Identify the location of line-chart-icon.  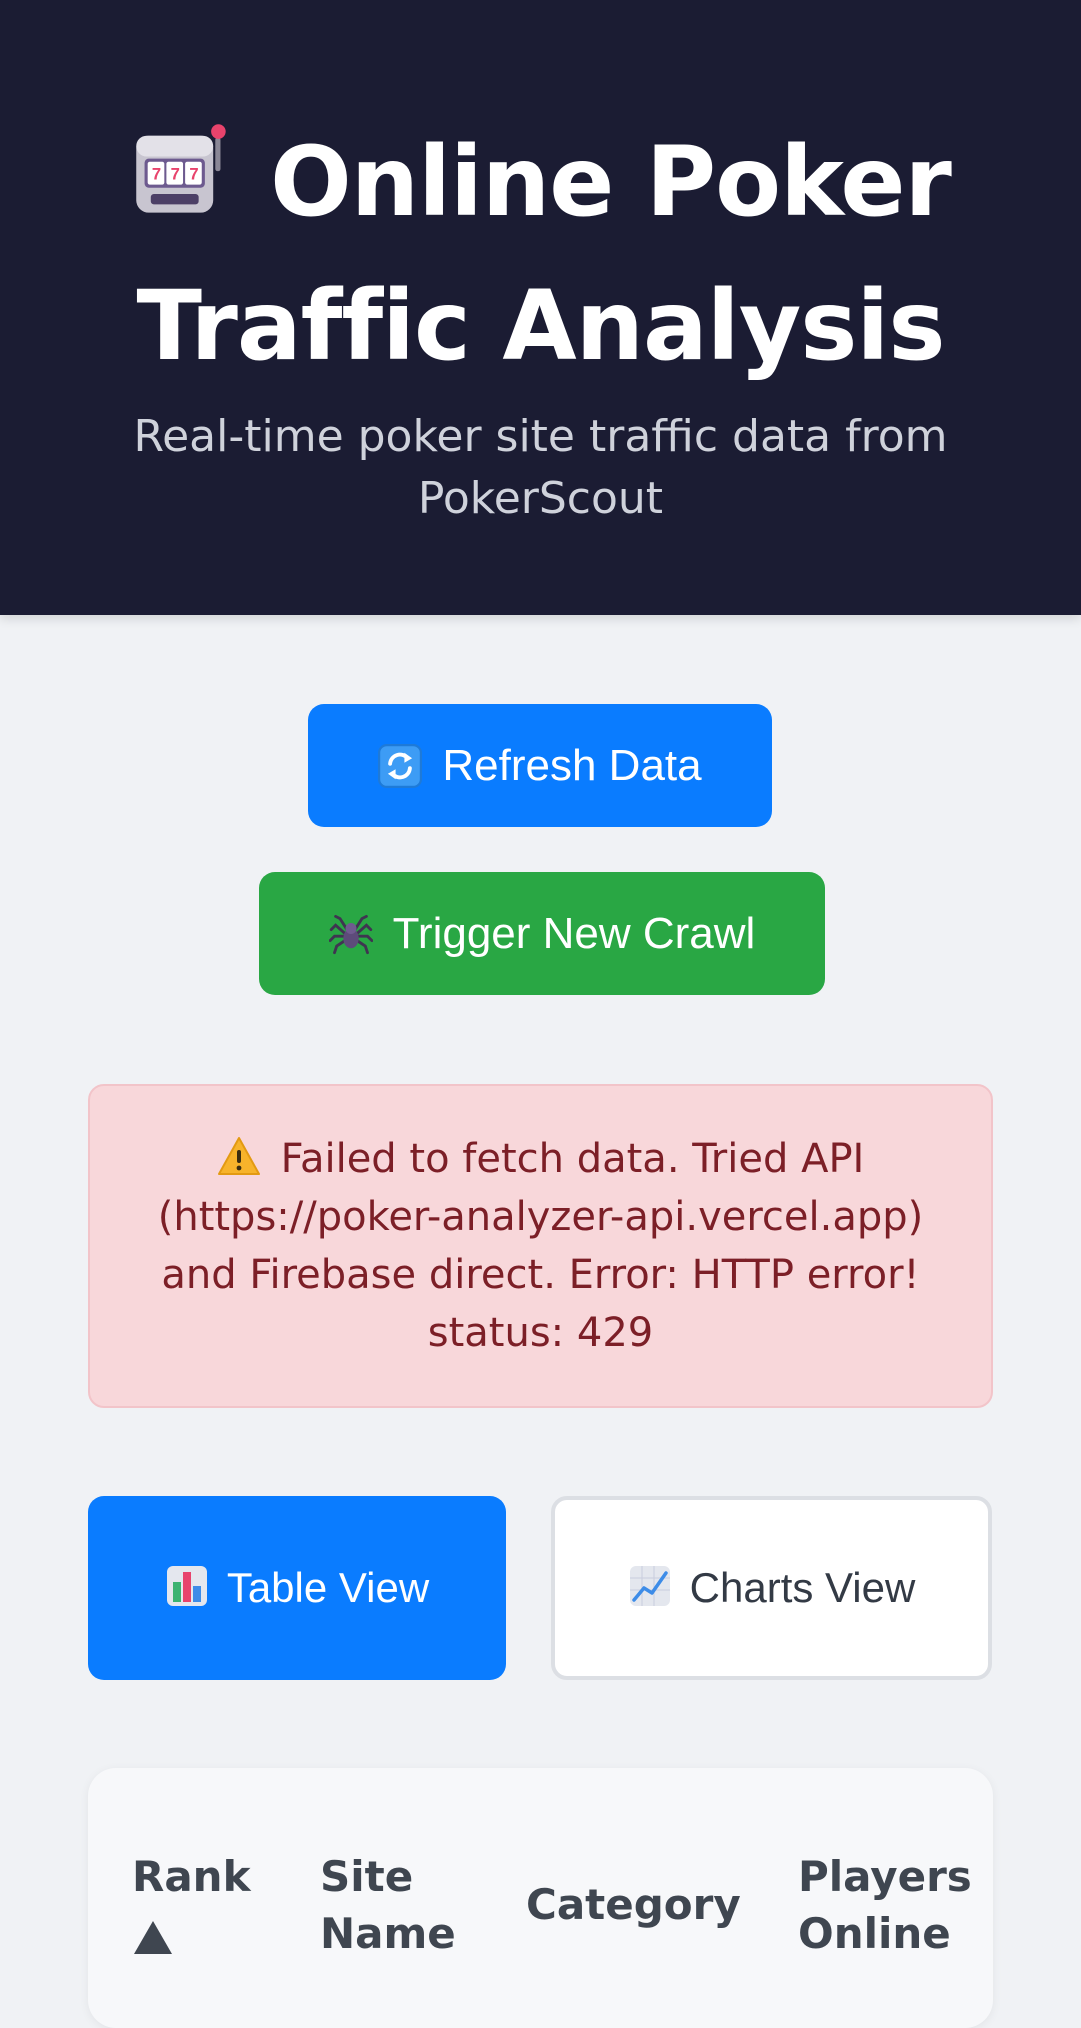
(649, 1586).